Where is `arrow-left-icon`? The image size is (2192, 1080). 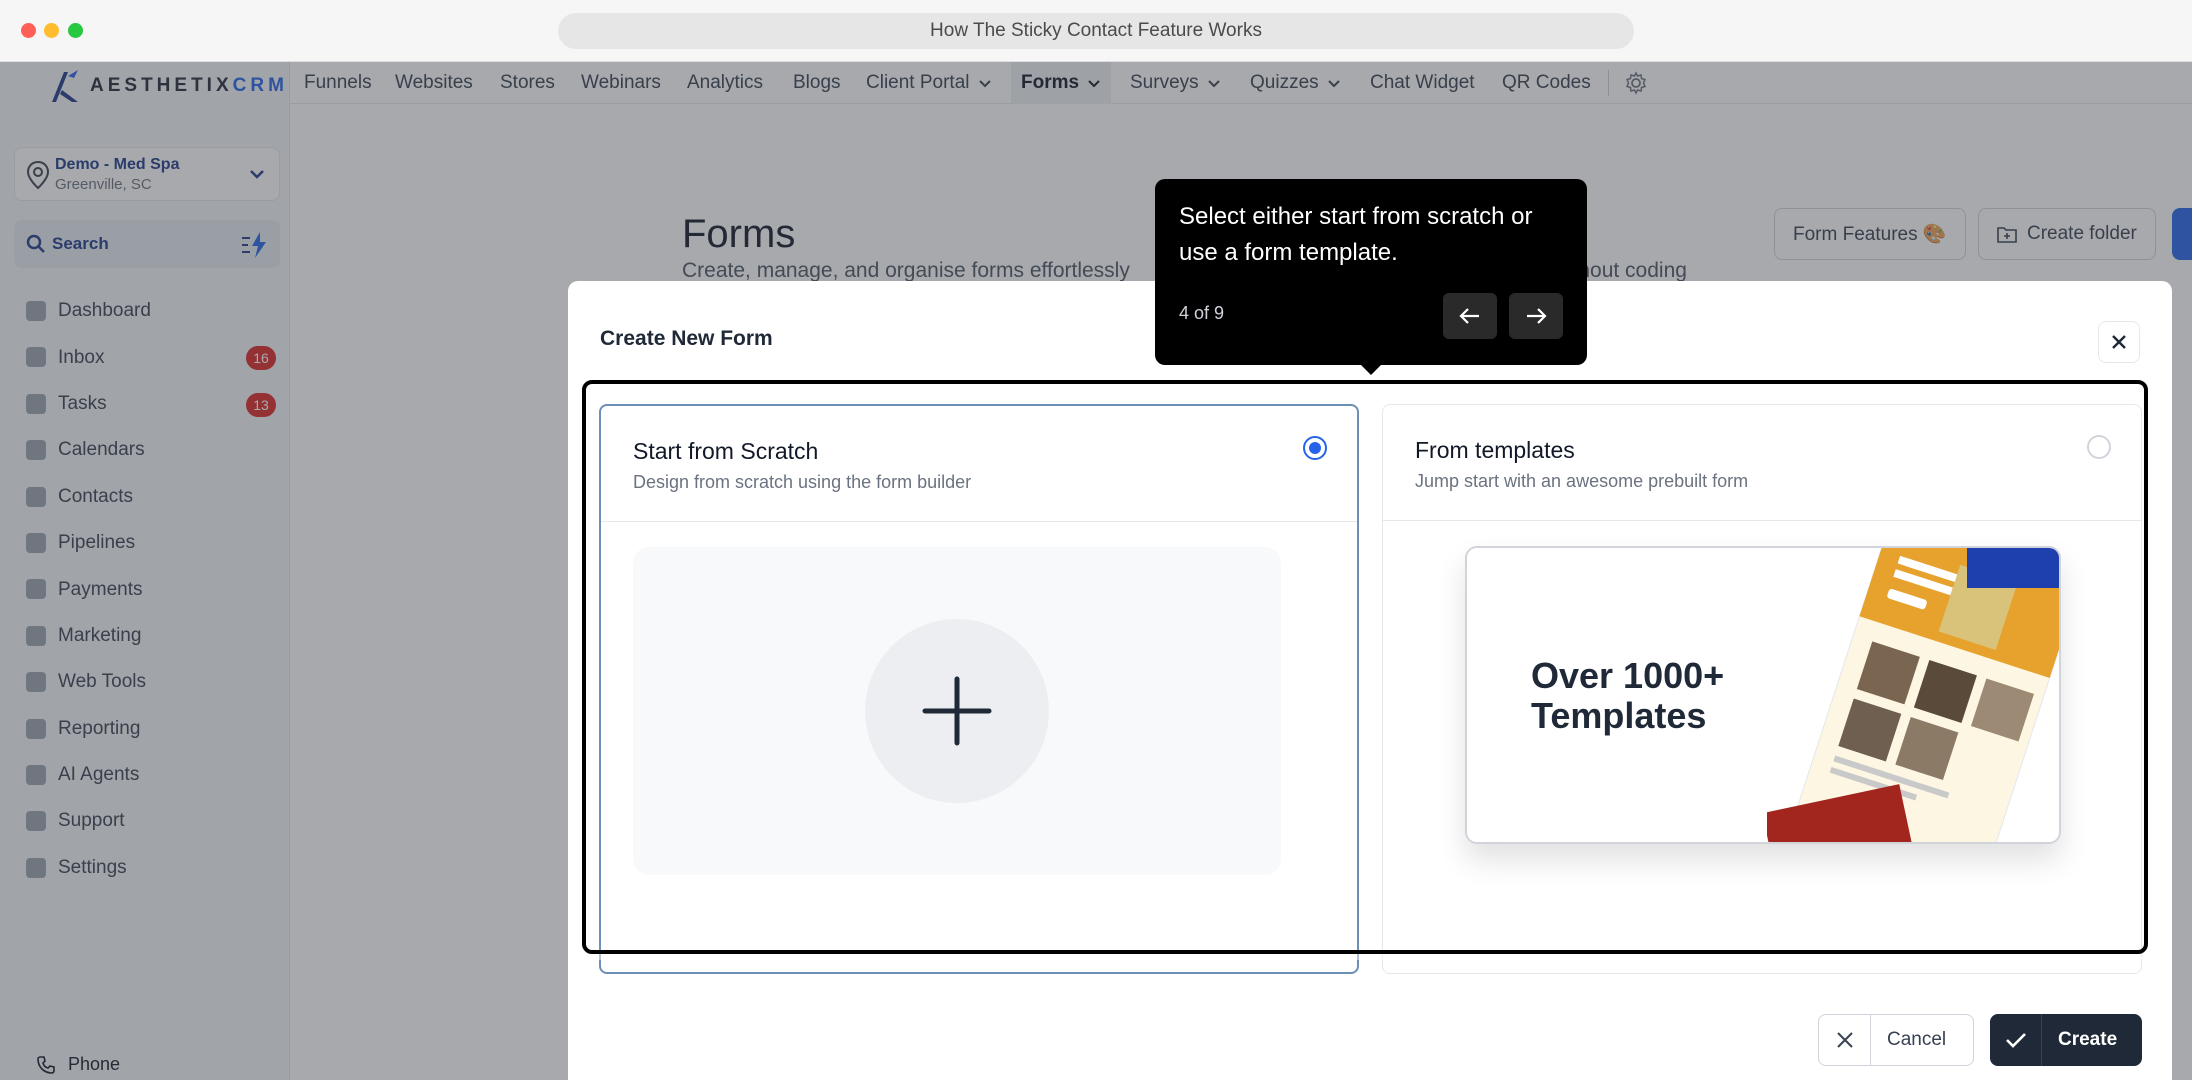 arrow-left-icon is located at coordinates (1469, 316).